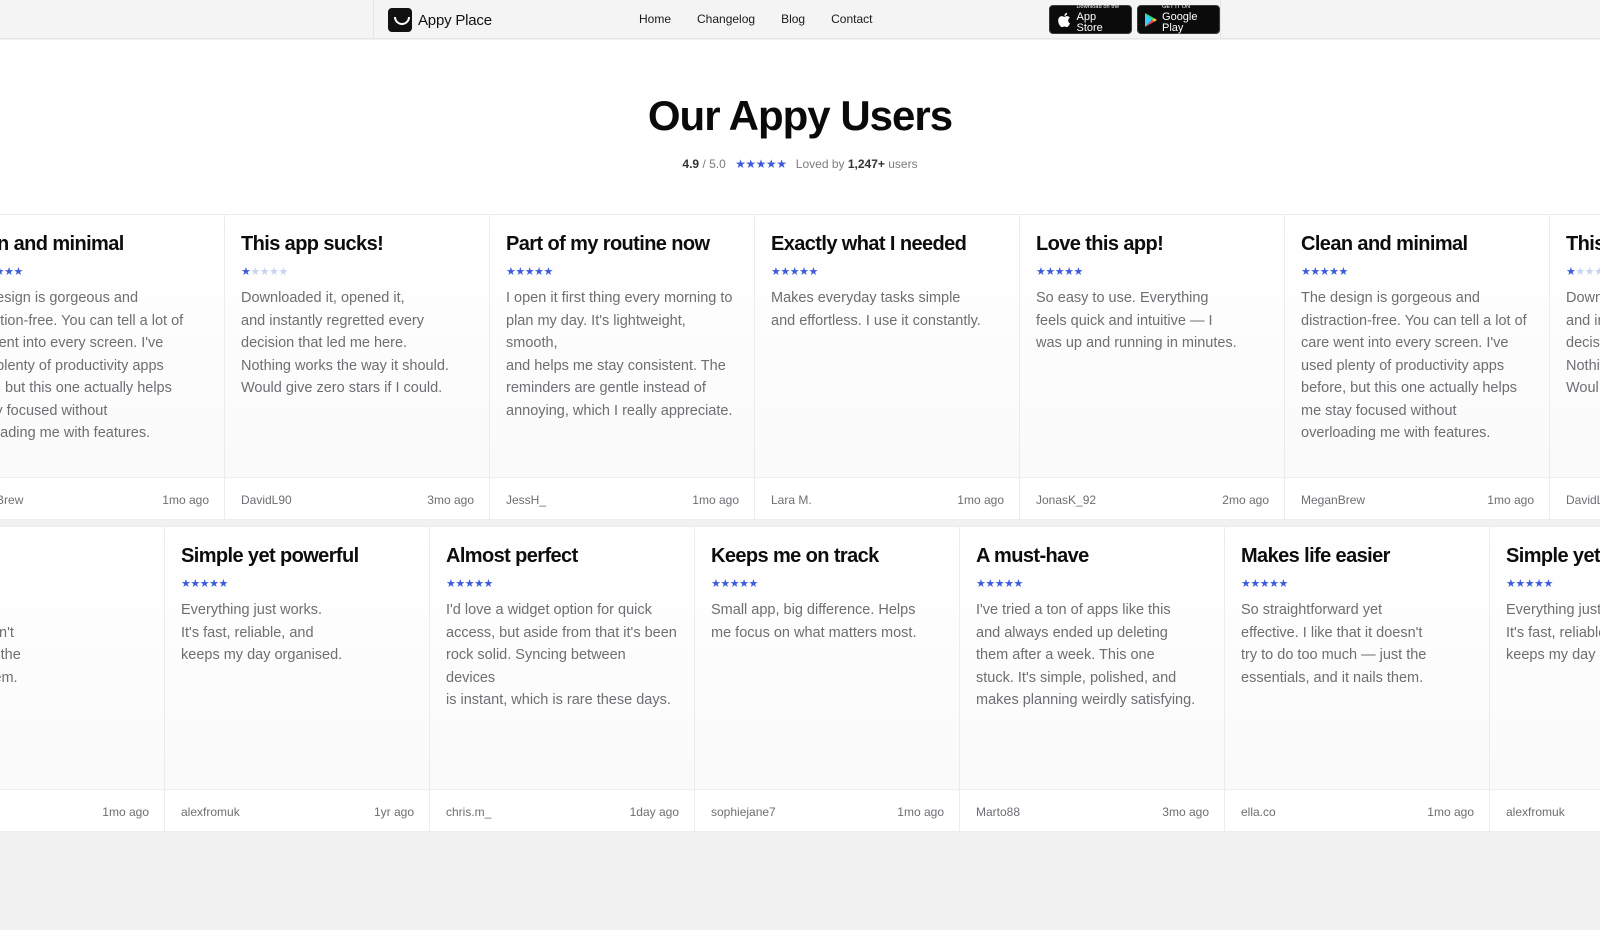 Image resolution: width=1600 pixels, height=930 pixels. Describe the element at coordinates (82, 810) in the screenshot. I see `review-footer: 1mo ago` at that location.